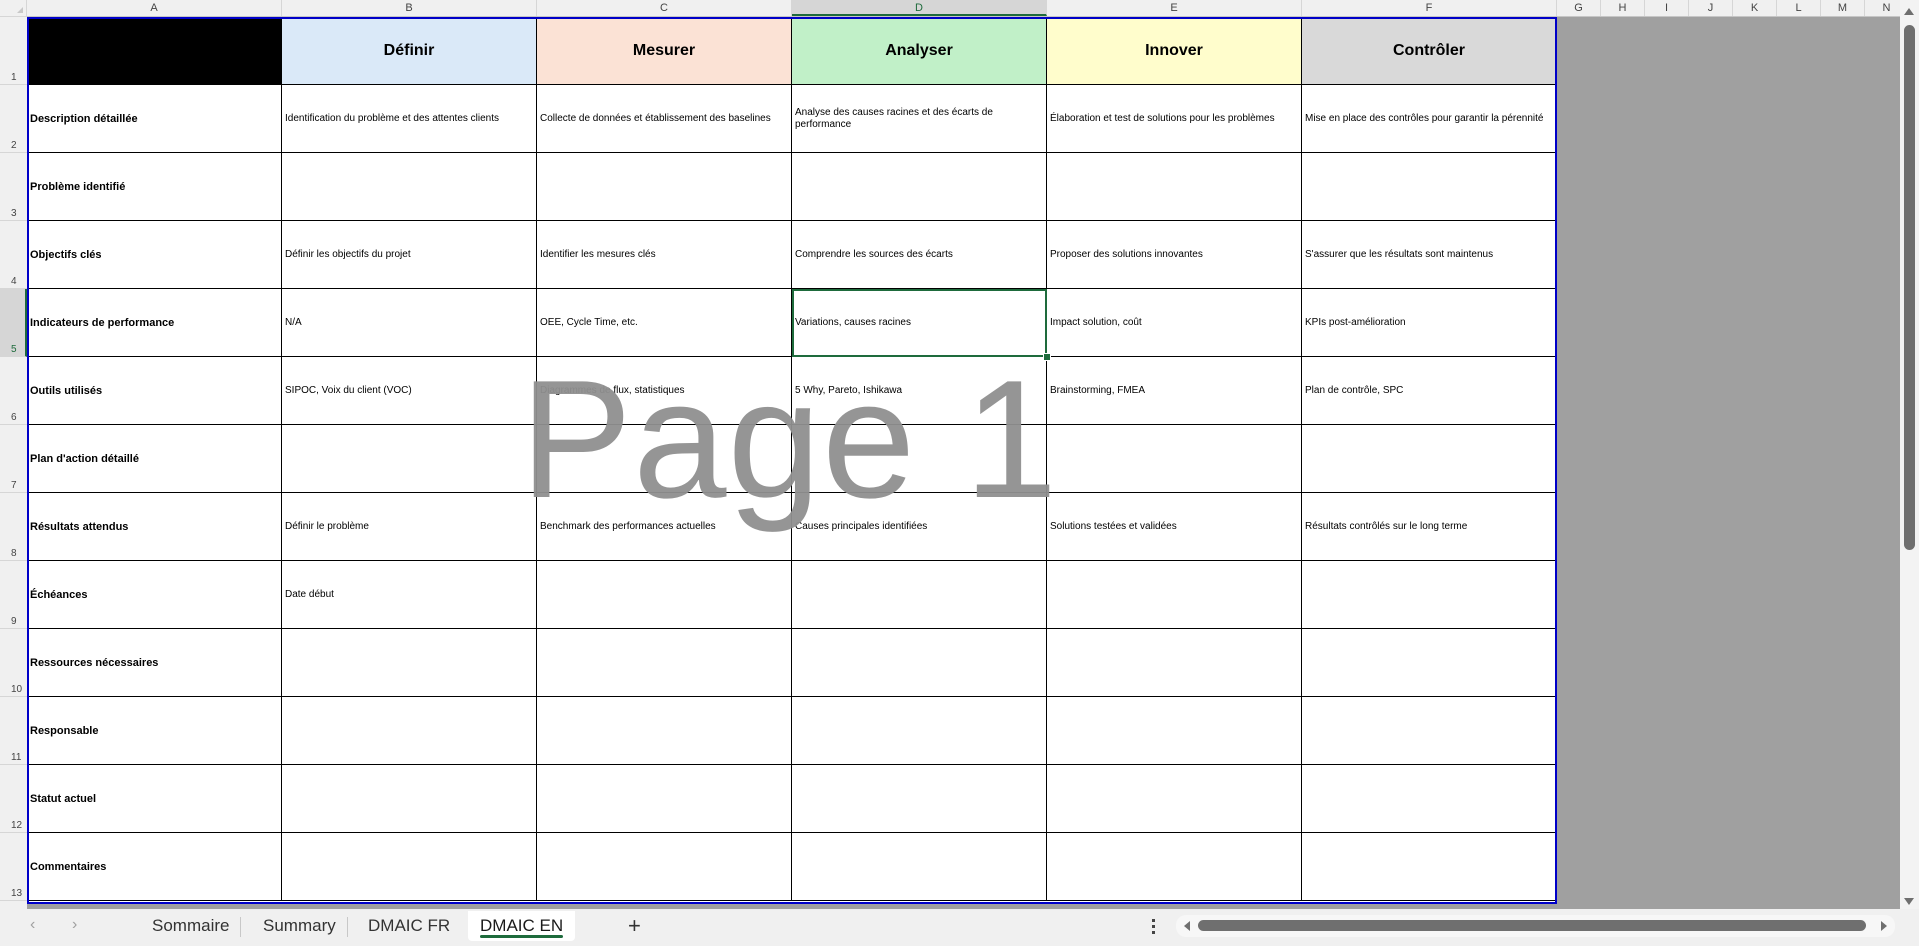  What do you see at coordinates (191, 926) in the screenshot?
I see `sheet-tab-sommaire: Sommaire` at bounding box center [191, 926].